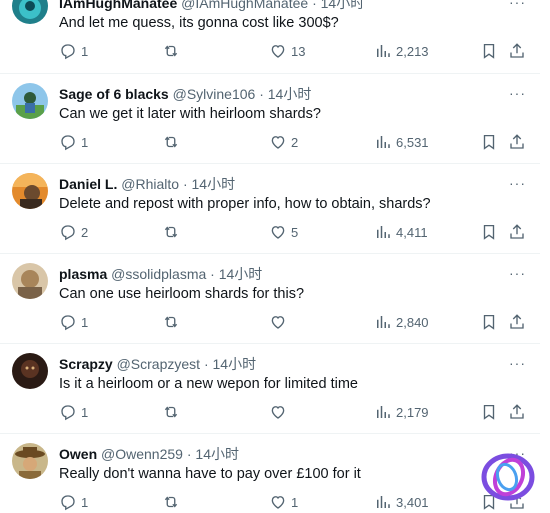 This screenshot has width=550, height=513. I want to click on watermark-logo-icon, so click(508, 477).